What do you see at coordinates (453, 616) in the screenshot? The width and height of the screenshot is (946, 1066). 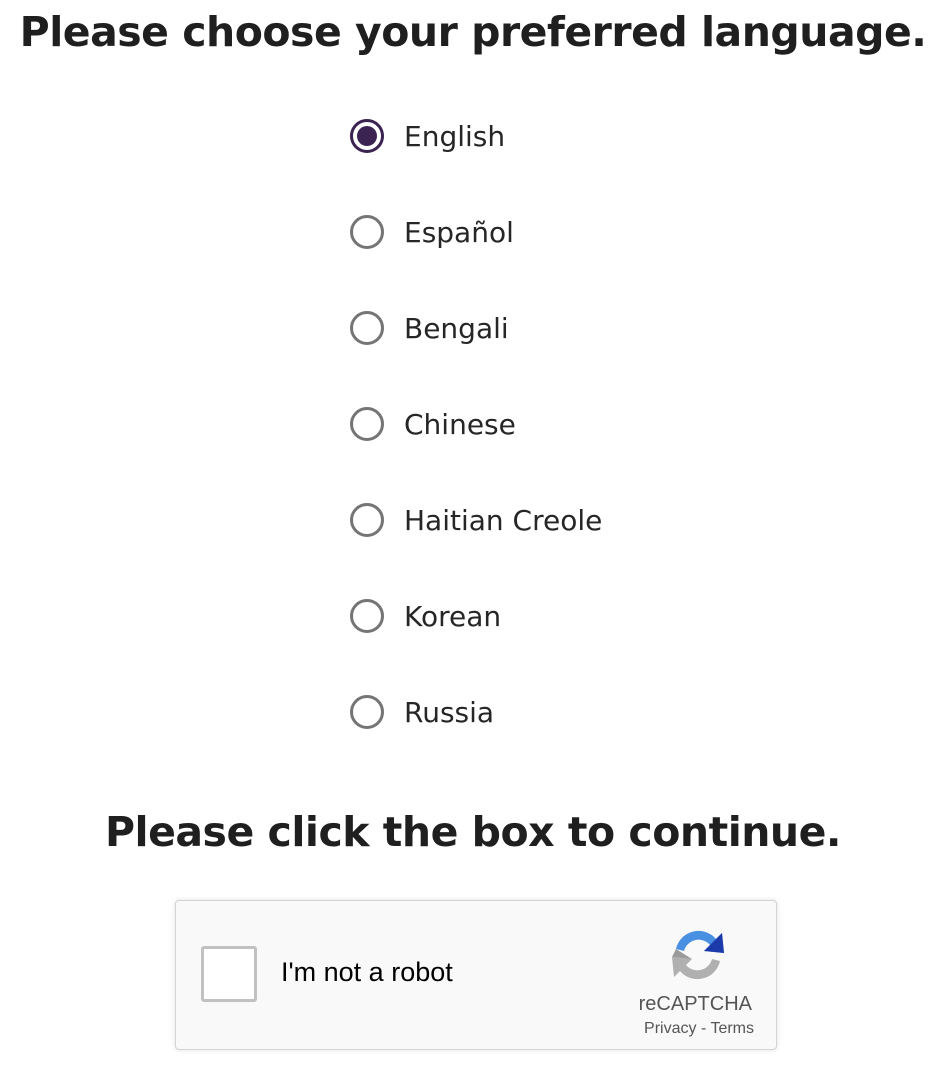 I see `language-option-label: Korean` at bounding box center [453, 616].